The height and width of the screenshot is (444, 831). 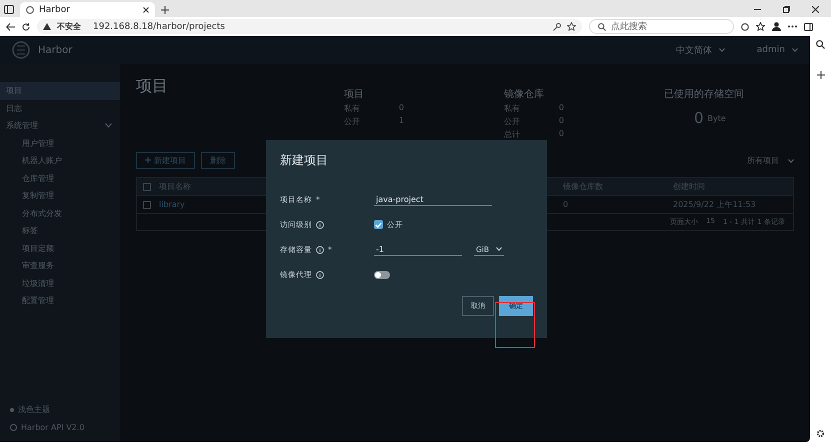 What do you see at coordinates (54, 9) in the screenshot?
I see `tab-title: Harbor` at bounding box center [54, 9].